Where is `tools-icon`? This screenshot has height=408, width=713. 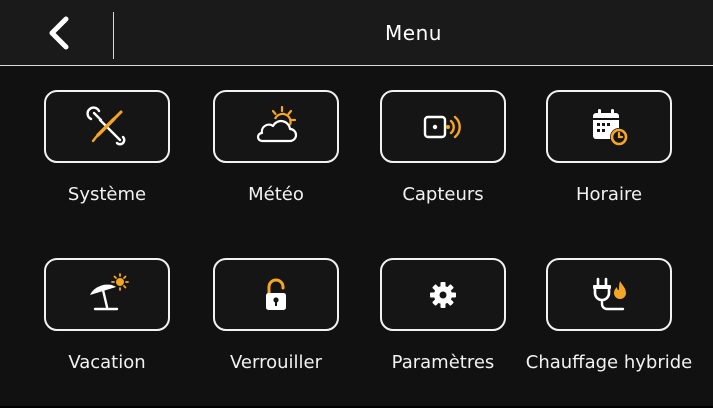 tools-icon is located at coordinates (106, 125).